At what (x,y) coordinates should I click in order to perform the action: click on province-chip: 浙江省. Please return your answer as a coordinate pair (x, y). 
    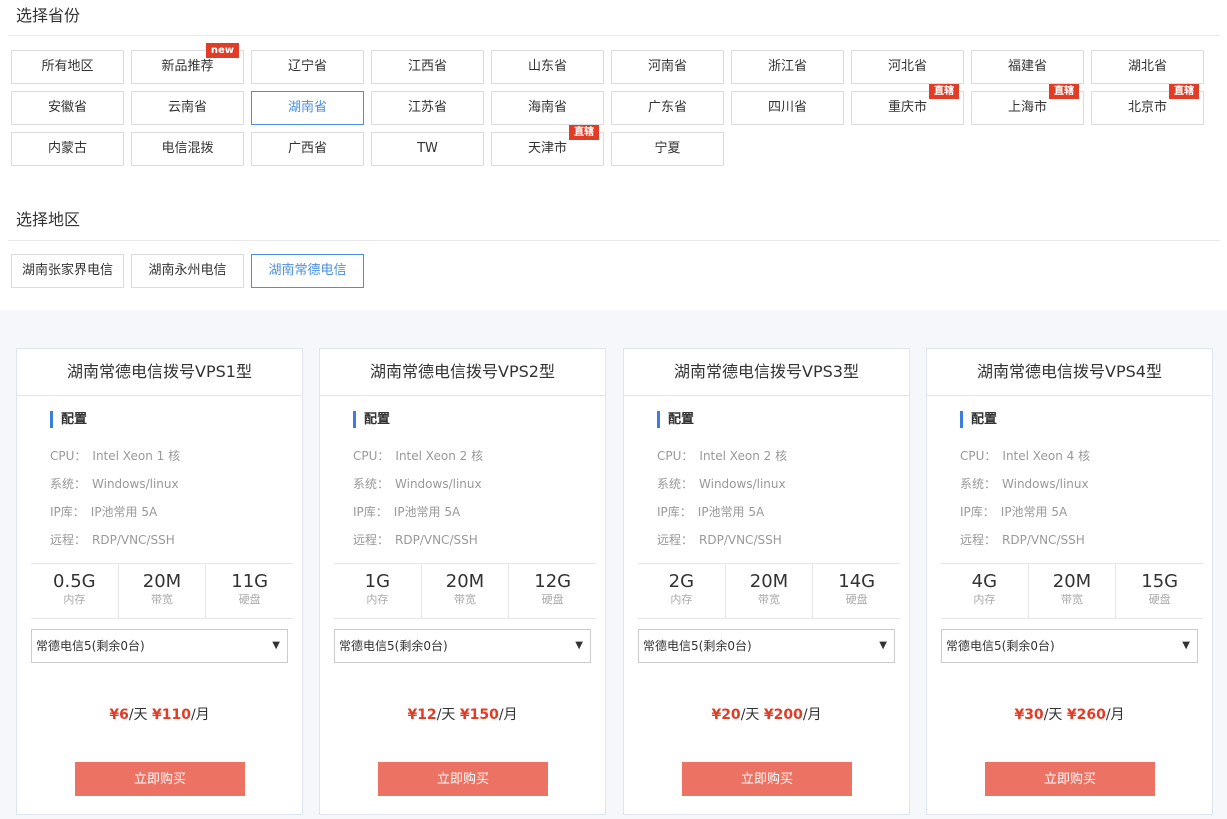
    Looking at the image, I should click on (787, 67).